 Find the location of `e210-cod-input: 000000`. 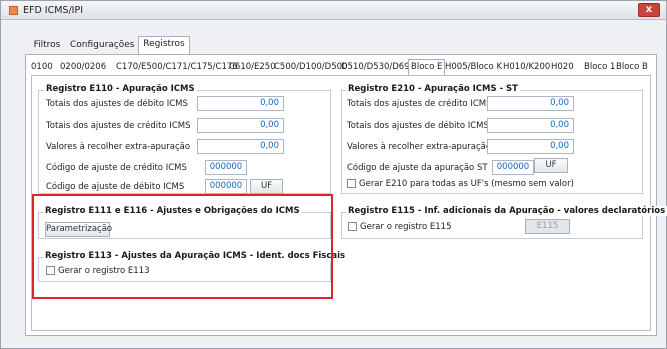

e210-cod-input: 000000 is located at coordinates (513, 167).